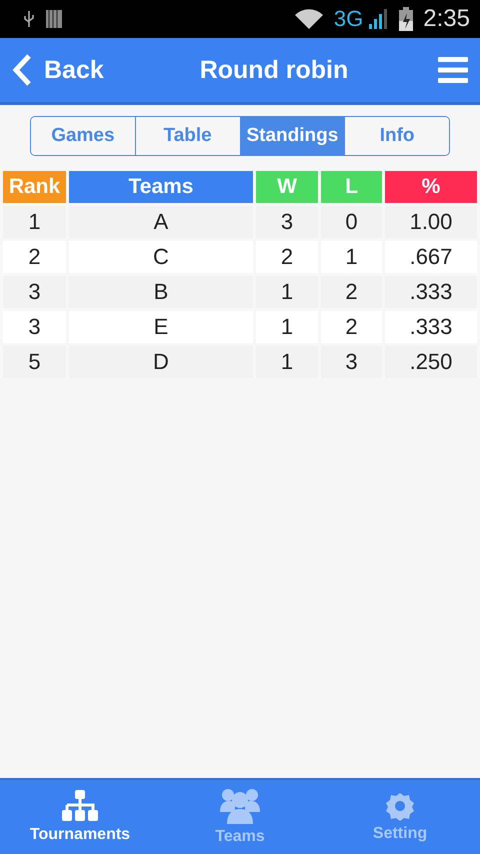 The height and width of the screenshot is (854, 480). Describe the element at coordinates (274, 70) in the screenshot. I see `screen-title: Round robin` at that location.